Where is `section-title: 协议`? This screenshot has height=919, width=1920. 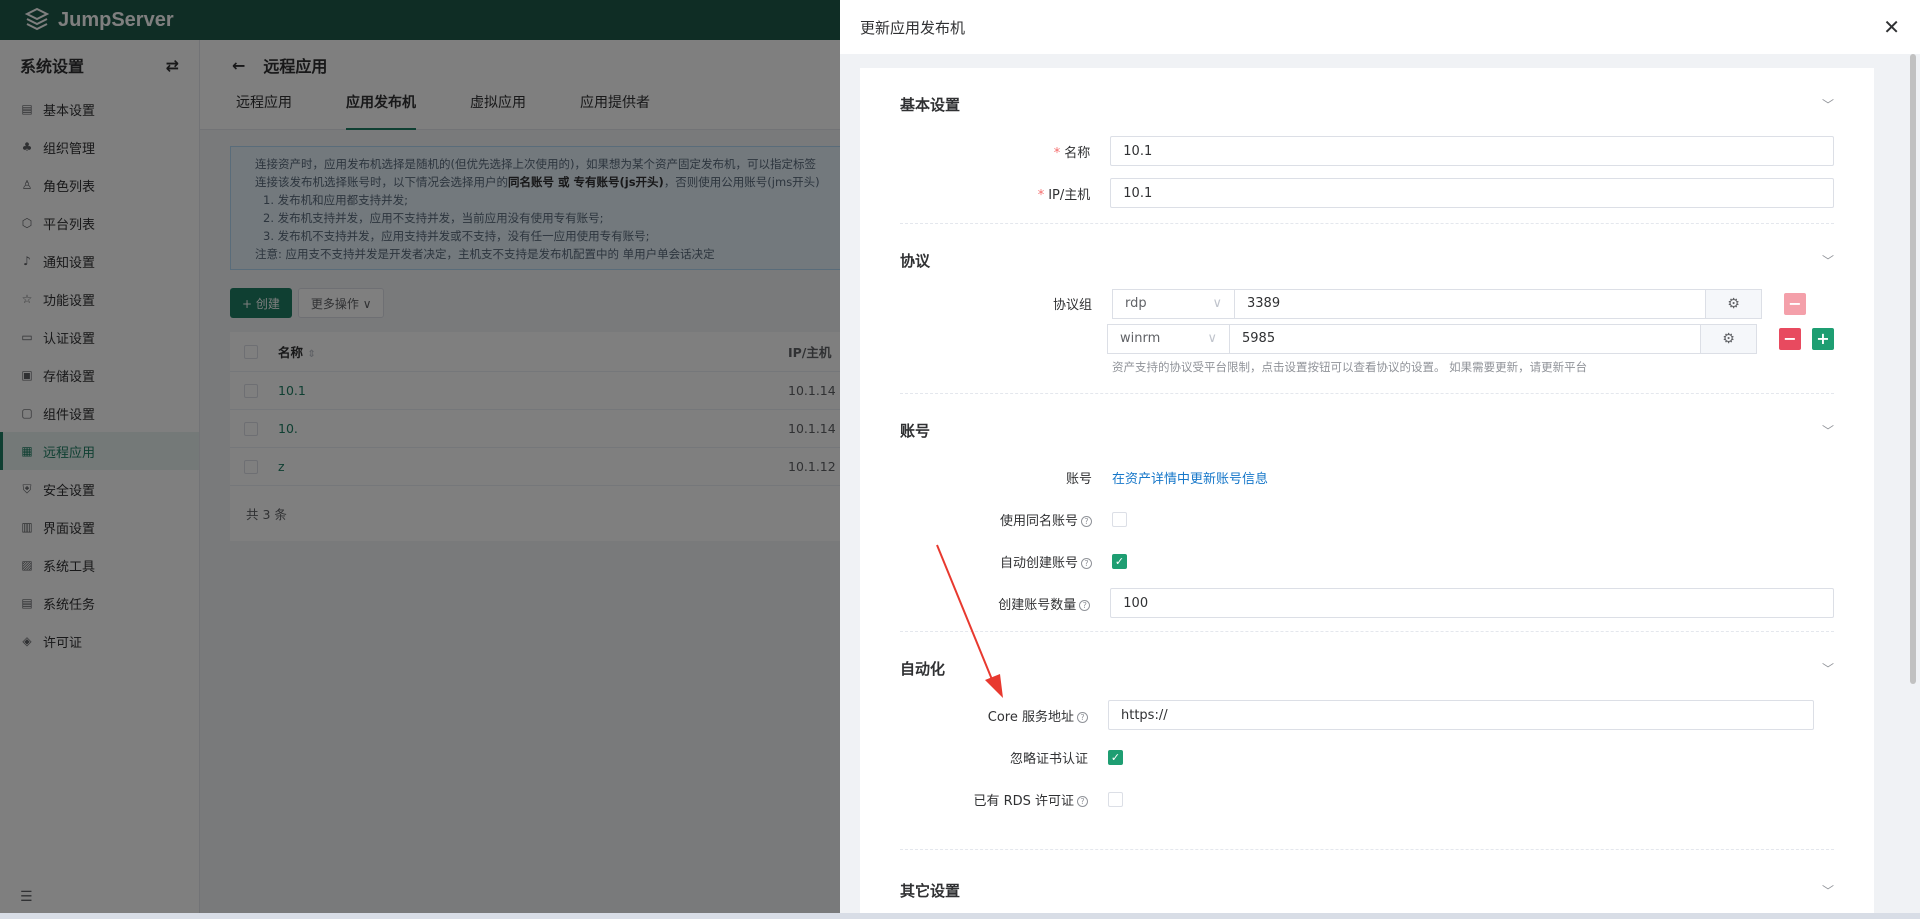 section-title: 协议 is located at coordinates (915, 260).